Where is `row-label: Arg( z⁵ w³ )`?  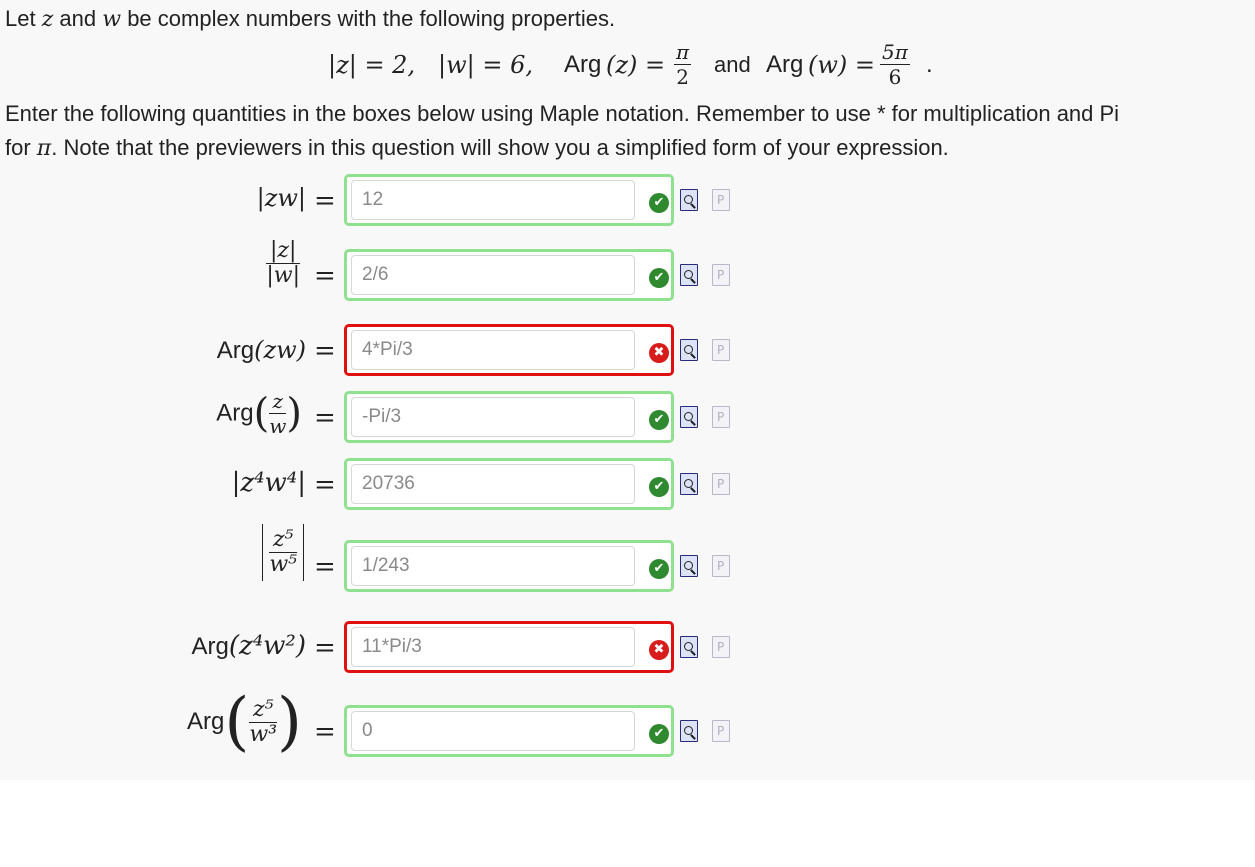
row-label: Arg( z⁵ w³ ) is located at coordinates (244, 722).